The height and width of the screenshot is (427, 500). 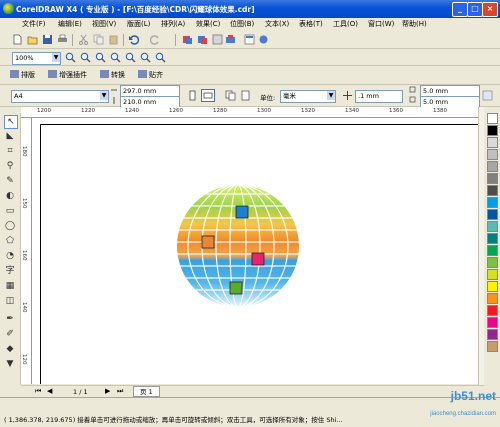 I want to click on shape-tool-icon: ◣, so click(x=10, y=136).